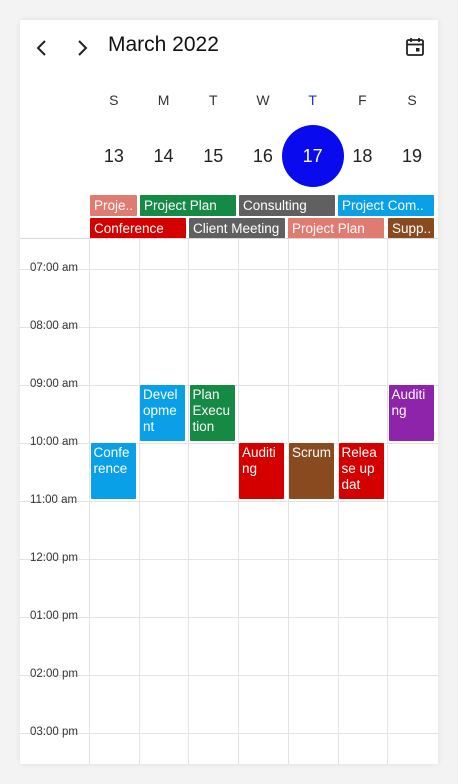 This screenshot has width=458, height=784. Describe the element at coordinates (263, 100) in the screenshot. I see `weekday-name: W` at that location.